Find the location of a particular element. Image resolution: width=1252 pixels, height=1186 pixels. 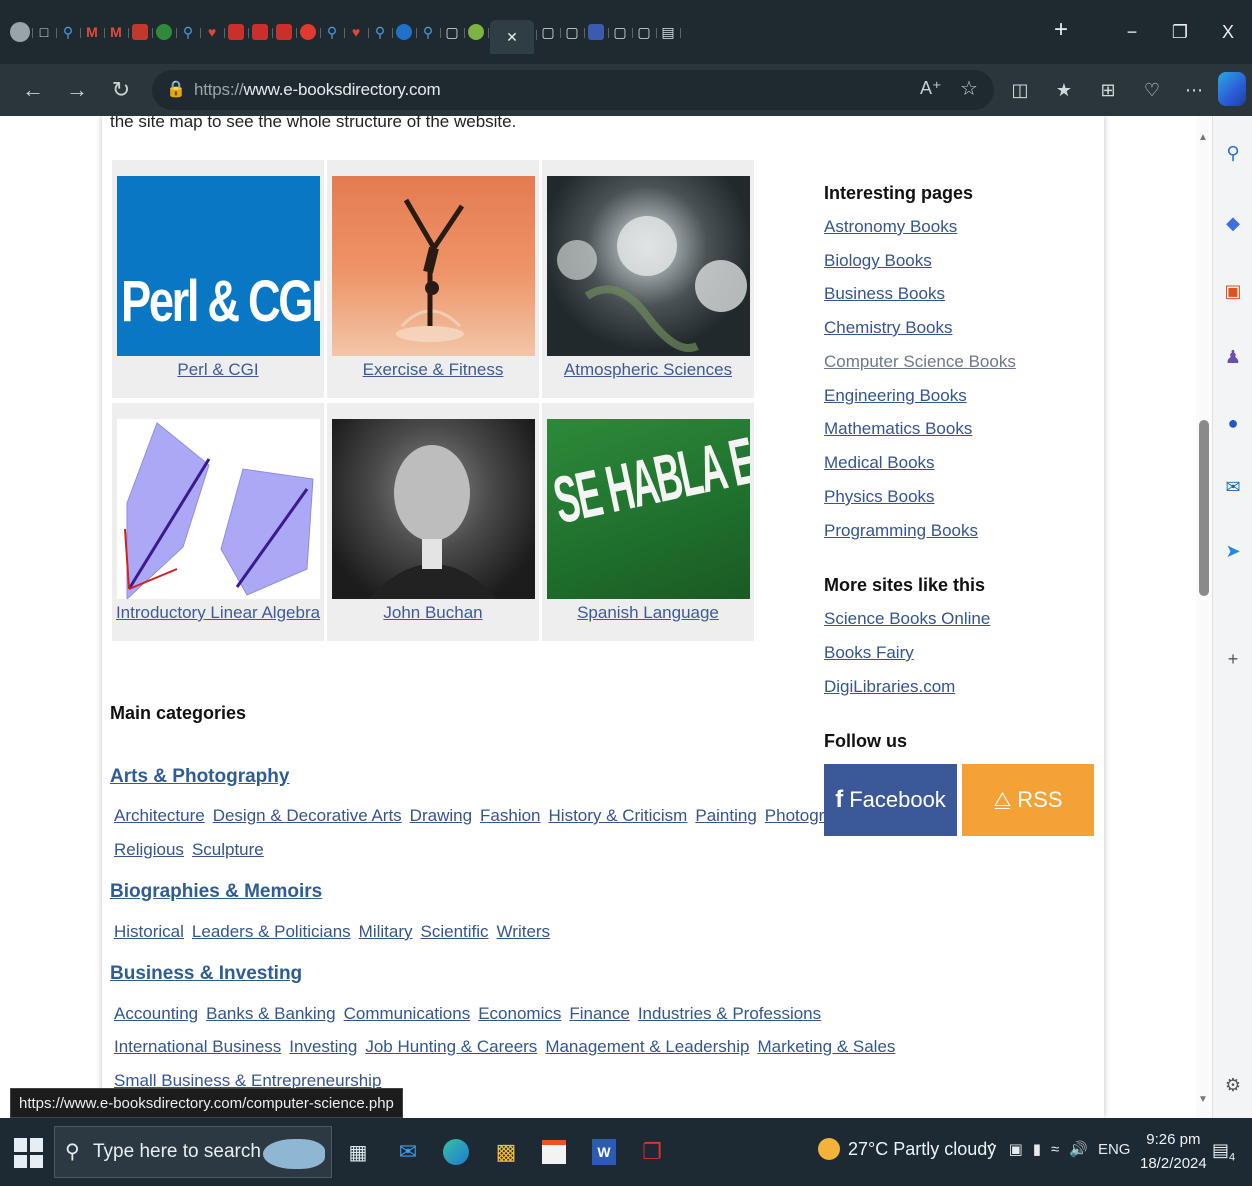

split-screen-icon: ◫ is located at coordinates (1020, 90).